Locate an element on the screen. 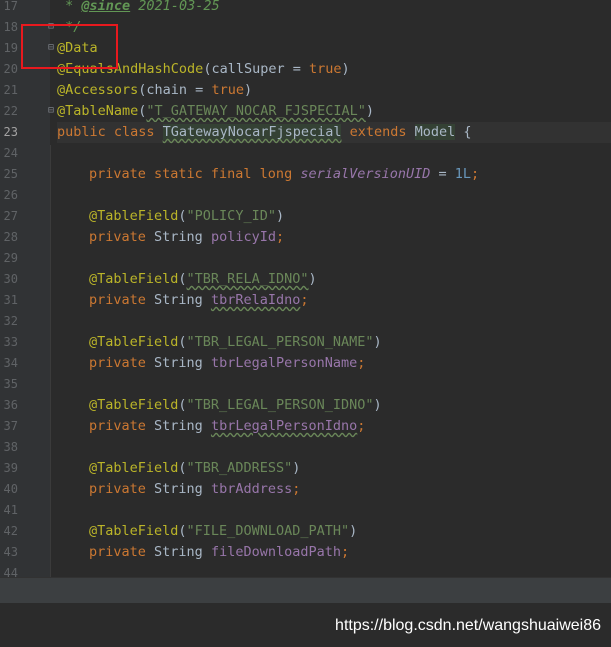 The width and height of the screenshot is (611, 647). code-line: @Data is located at coordinates (334, 48).